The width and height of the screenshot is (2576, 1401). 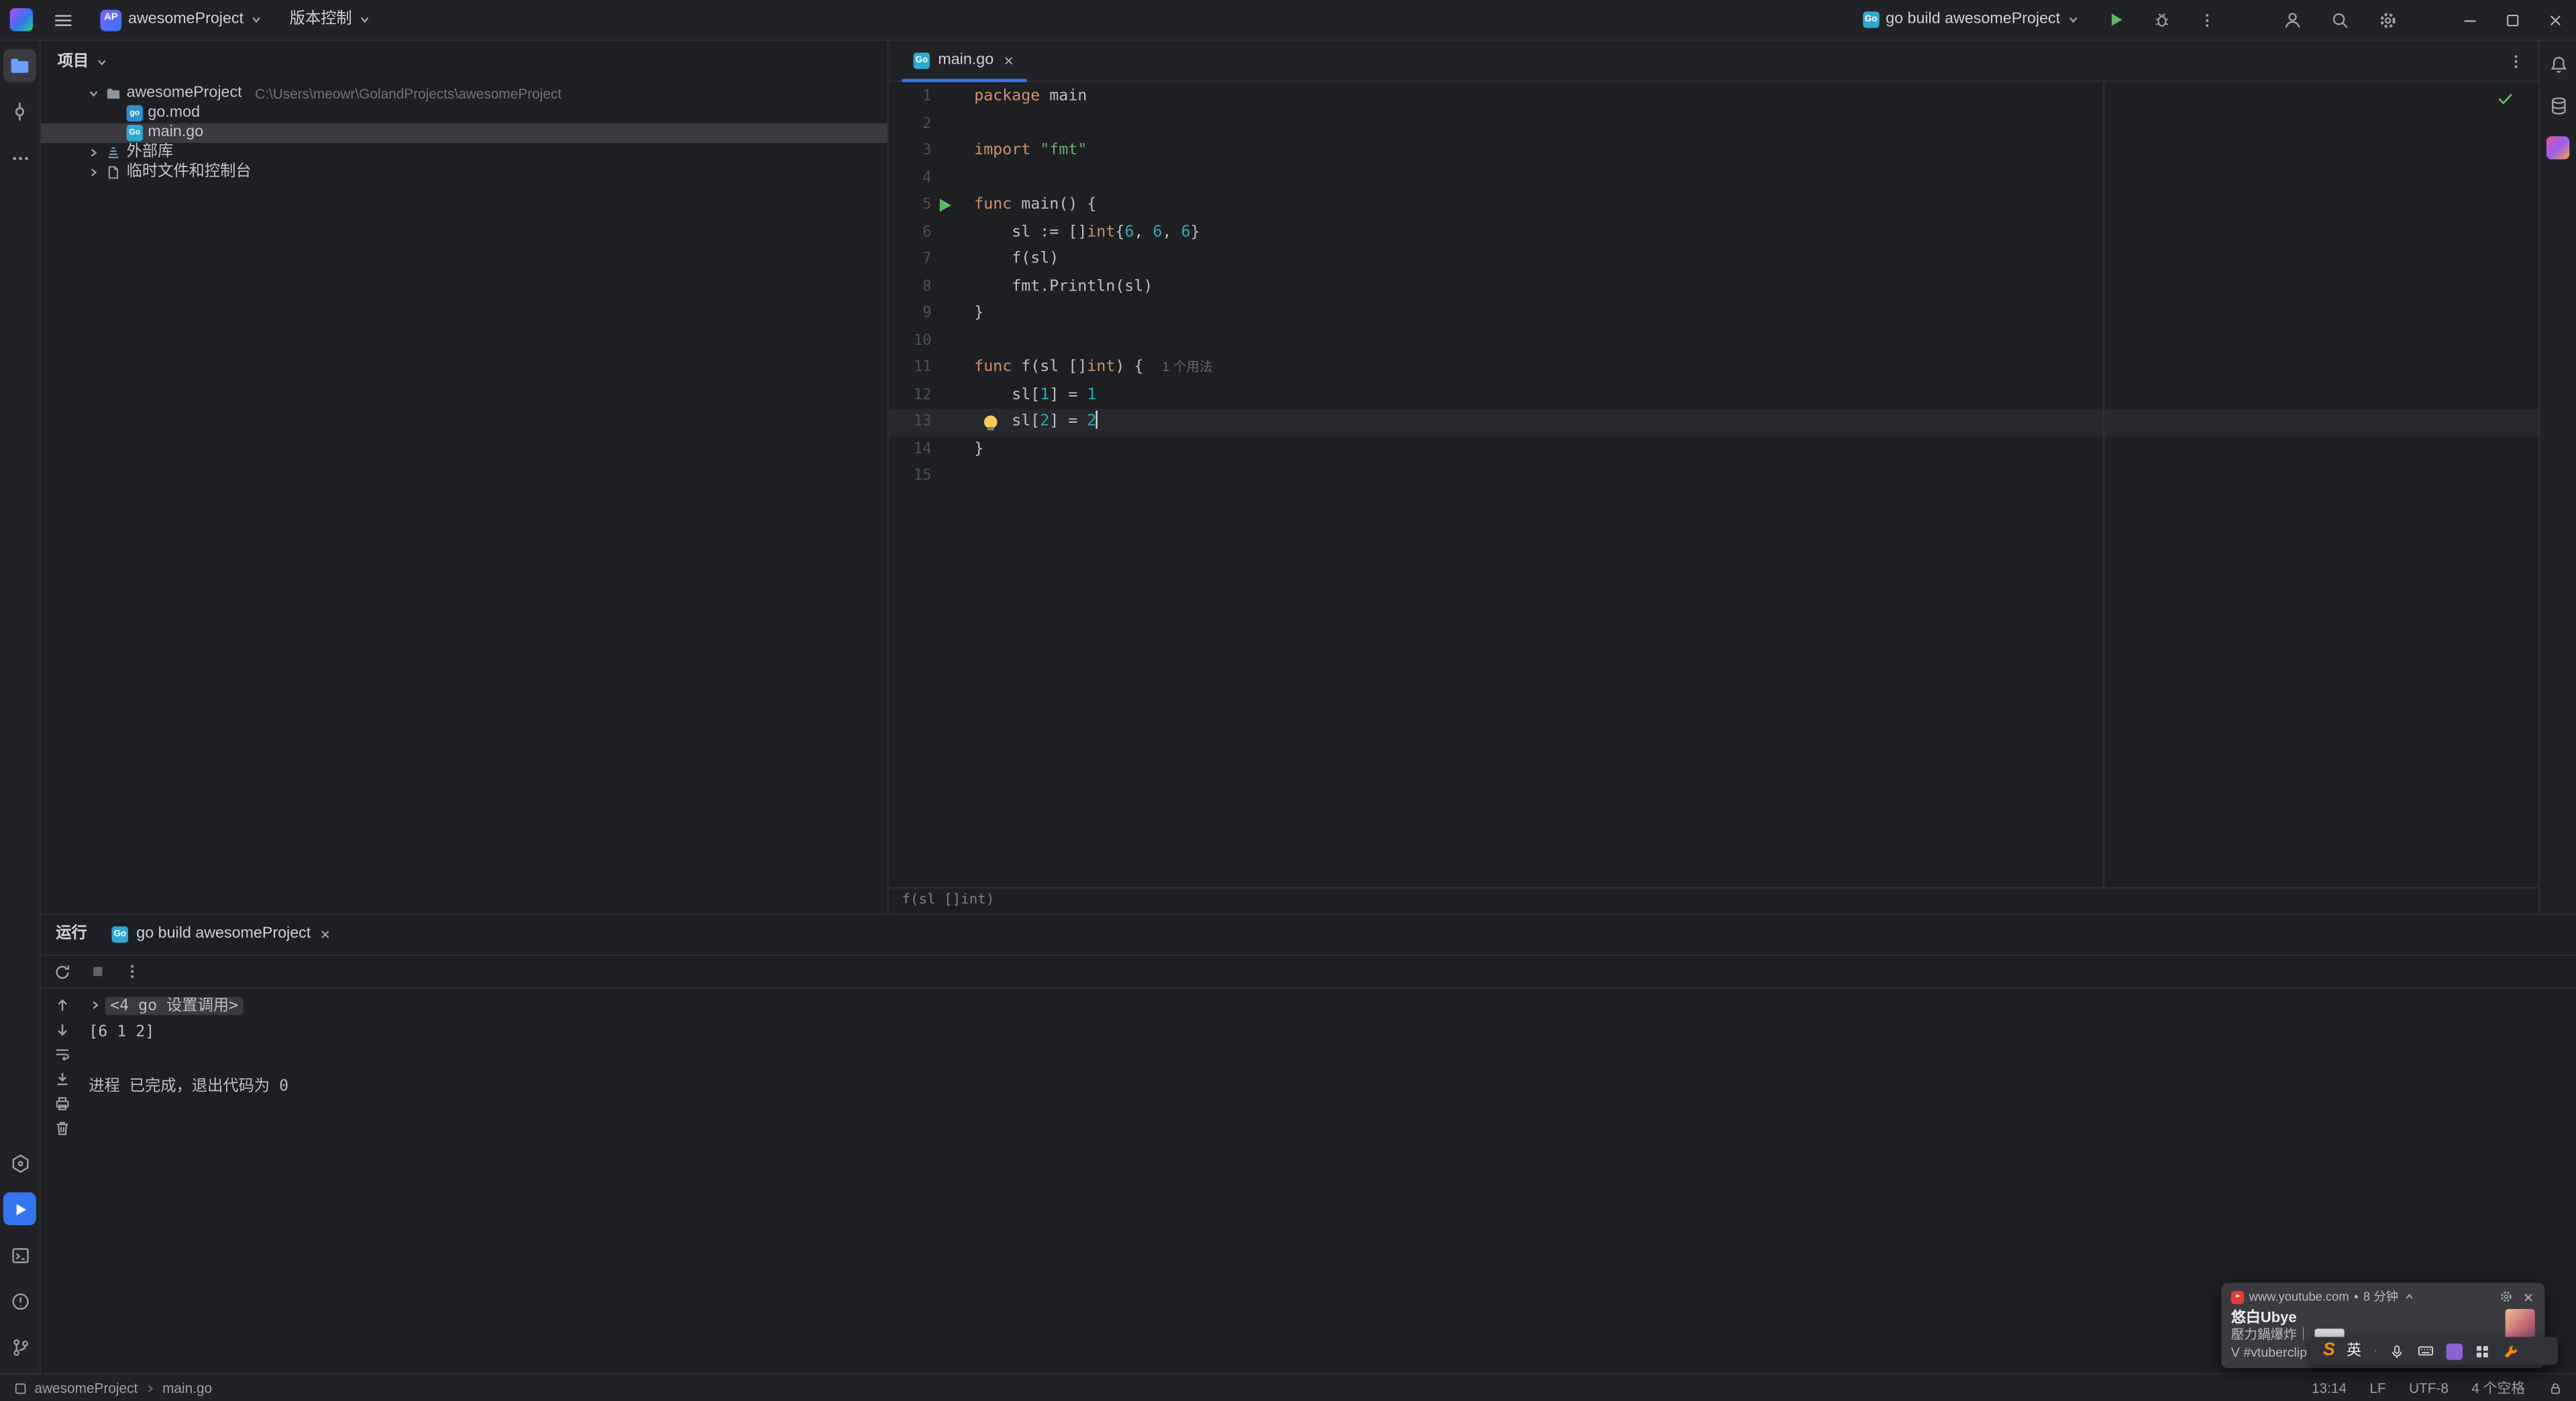 What do you see at coordinates (945, 206) in the screenshot?
I see `run-main-gutter-icon` at bounding box center [945, 206].